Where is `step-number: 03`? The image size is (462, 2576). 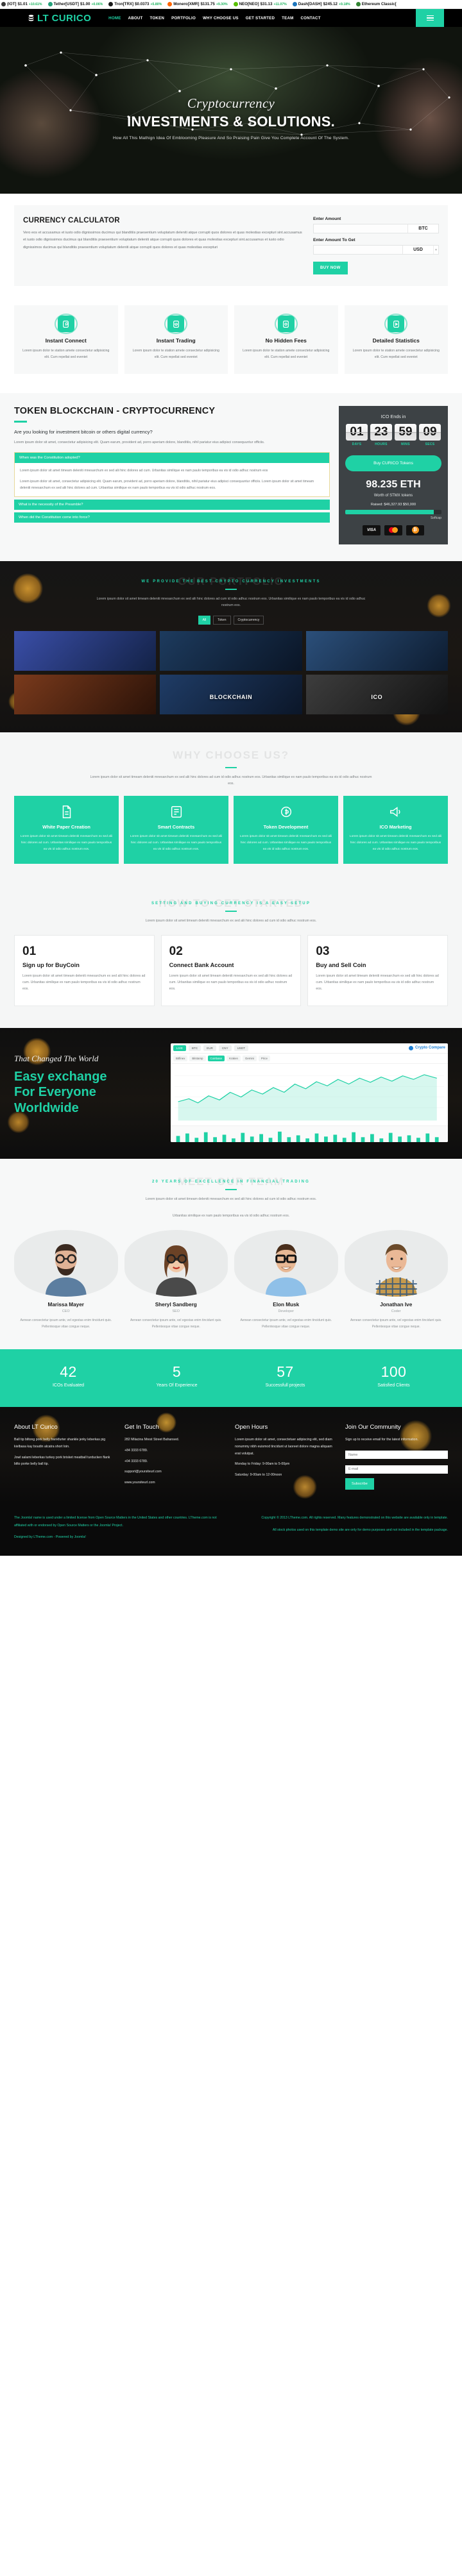 step-number: 03 is located at coordinates (323, 951).